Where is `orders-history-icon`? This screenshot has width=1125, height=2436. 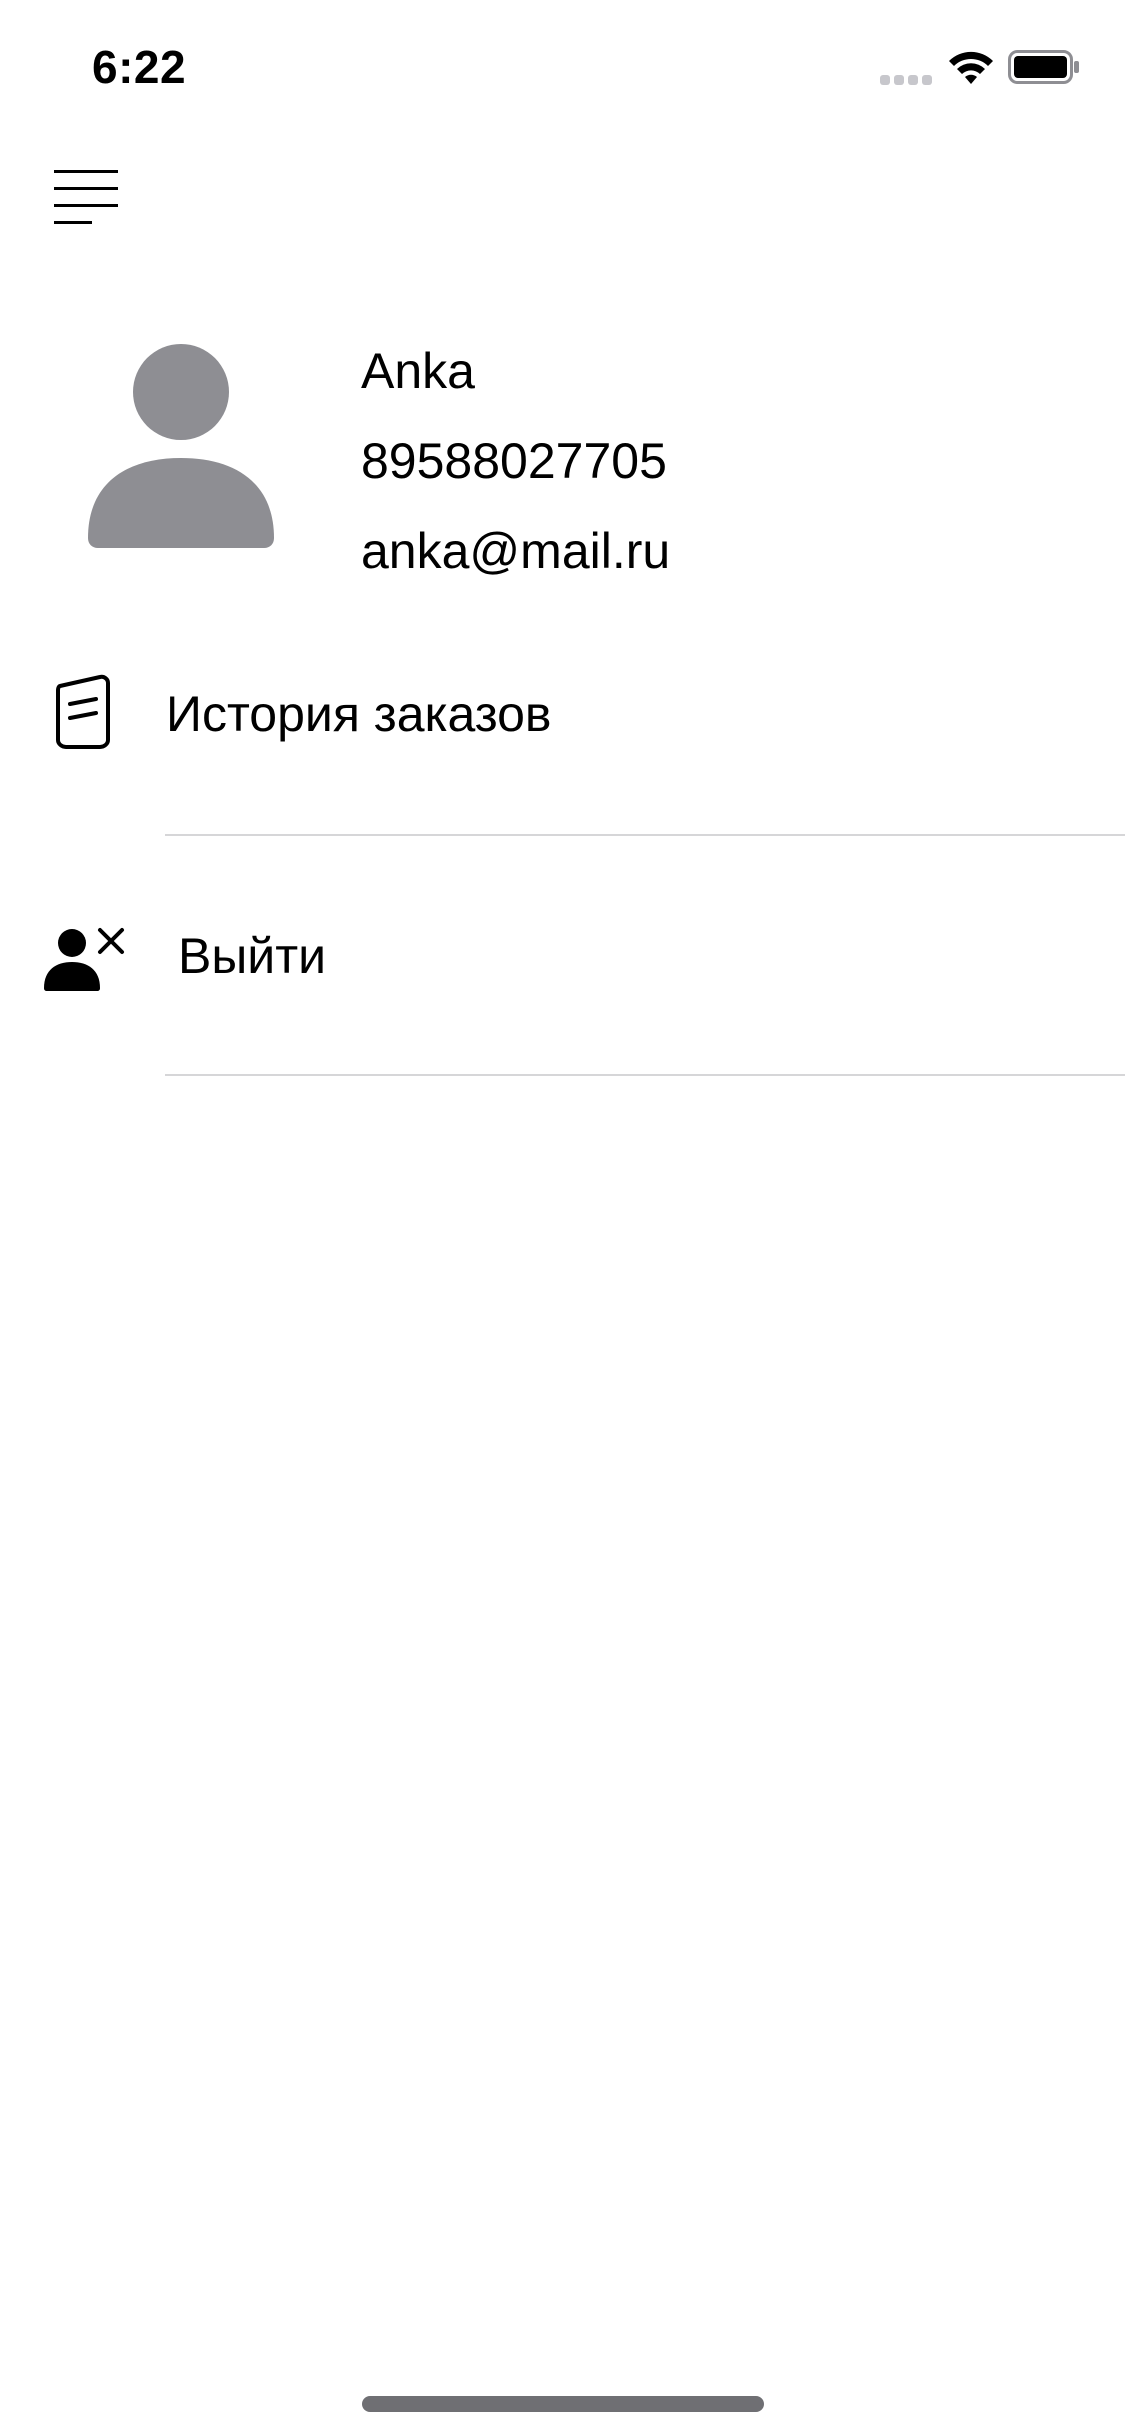 orders-history-icon is located at coordinates (83, 711).